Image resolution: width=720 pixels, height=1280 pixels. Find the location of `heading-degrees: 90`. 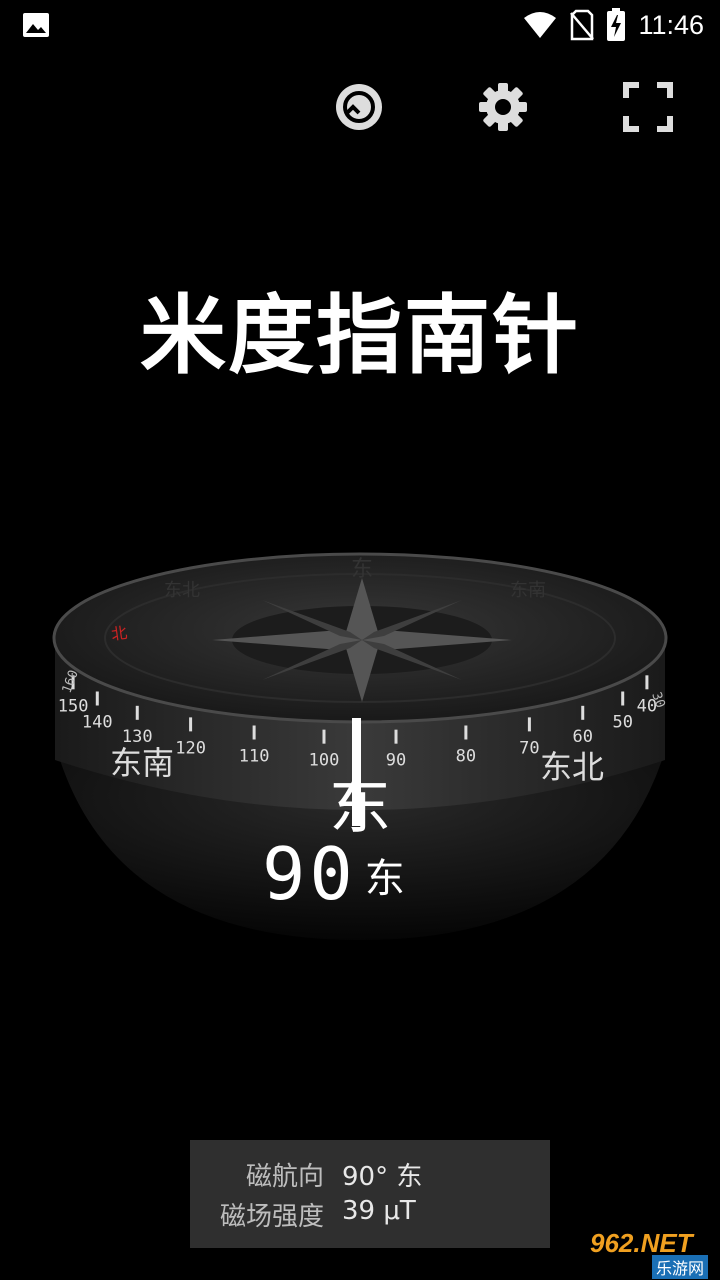

heading-degrees: 90 is located at coordinates (309, 874).